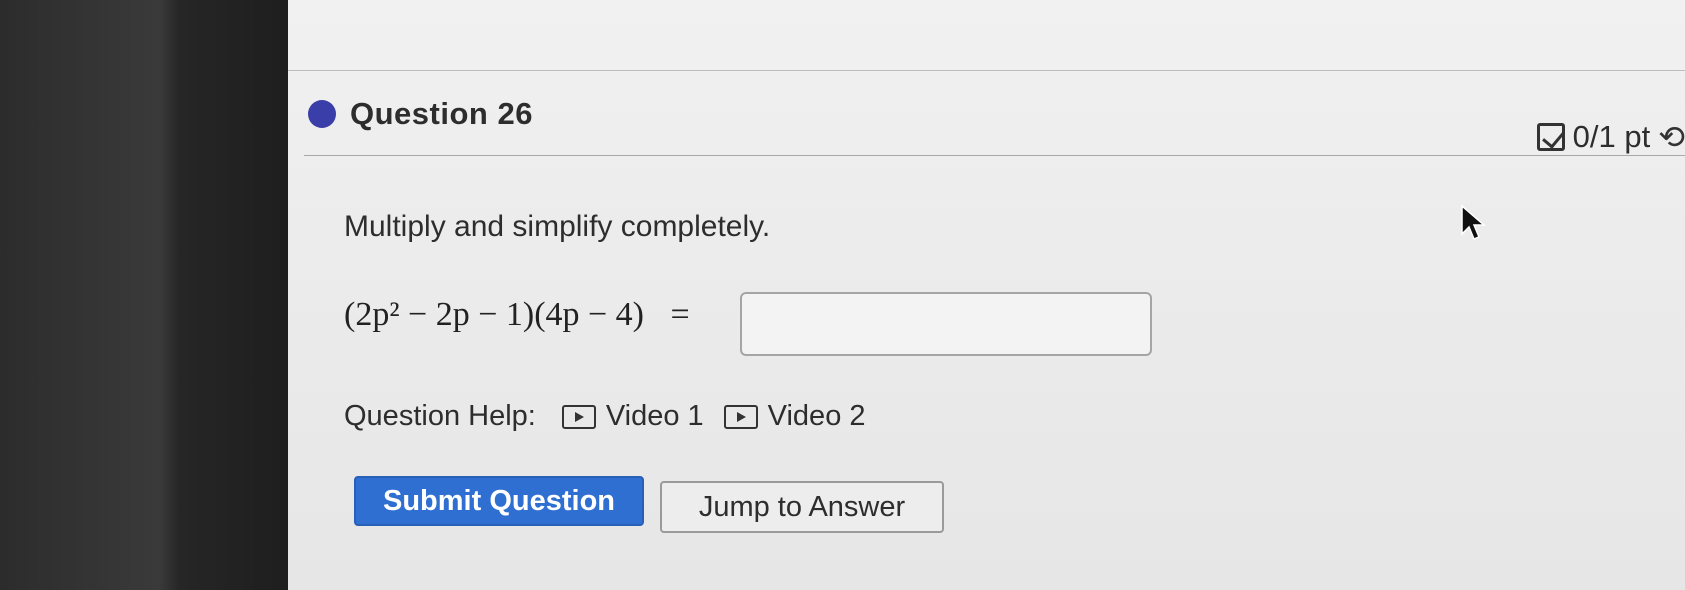 The height and width of the screenshot is (590, 1685). Describe the element at coordinates (557, 226) in the screenshot. I see `question-prompt: Multiply and simplify completely.` at that location.